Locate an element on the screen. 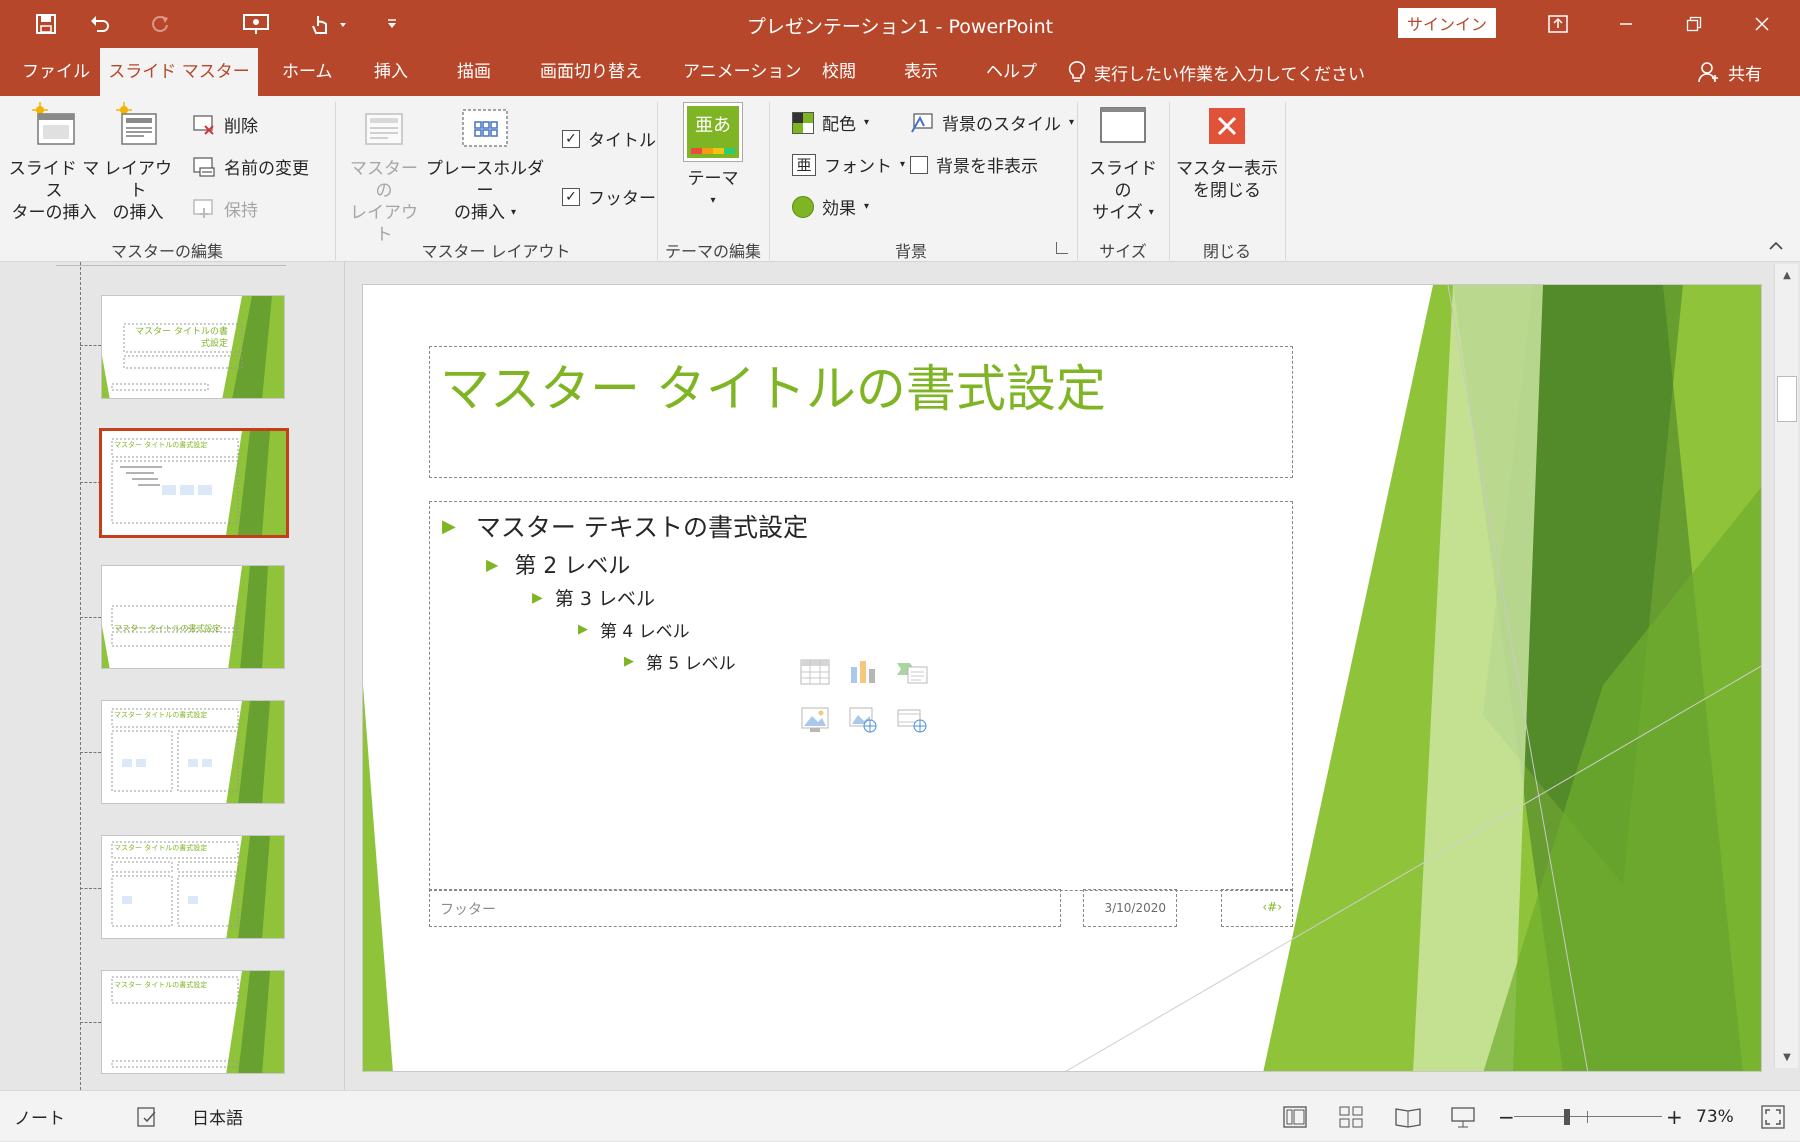 This screenshot has height=1142, width=1800. zoom-level: 73% is located at coordinates (1715, 1116).